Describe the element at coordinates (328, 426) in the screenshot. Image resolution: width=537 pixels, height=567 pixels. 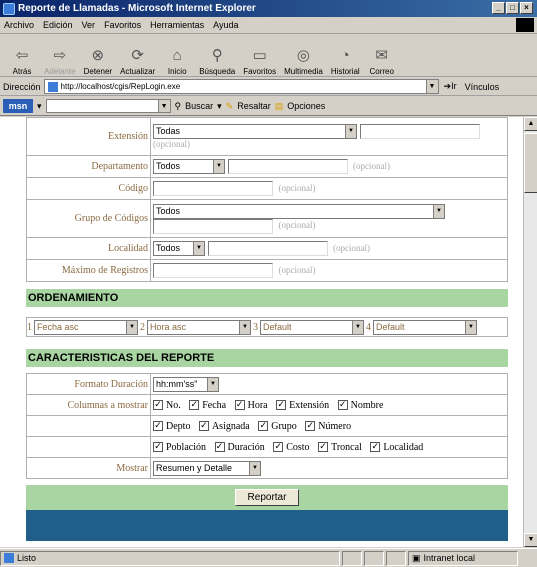
I see `column-numero-checkbox: ✓ Número` at that location.